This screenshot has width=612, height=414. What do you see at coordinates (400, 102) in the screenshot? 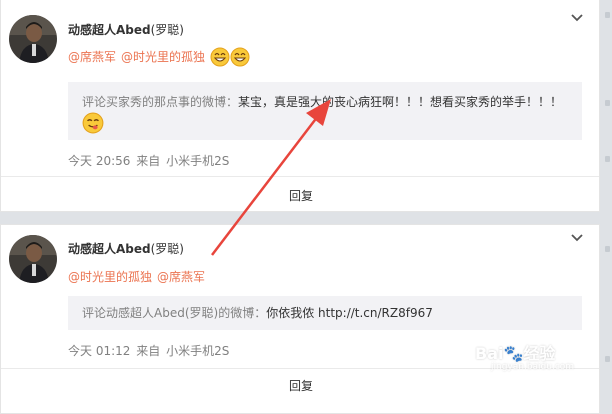
I see `quote-text: 某宝，真是强大的丧心病狂啊！！！想看买家秀的举手！！！` at bounding box center [400, 102].